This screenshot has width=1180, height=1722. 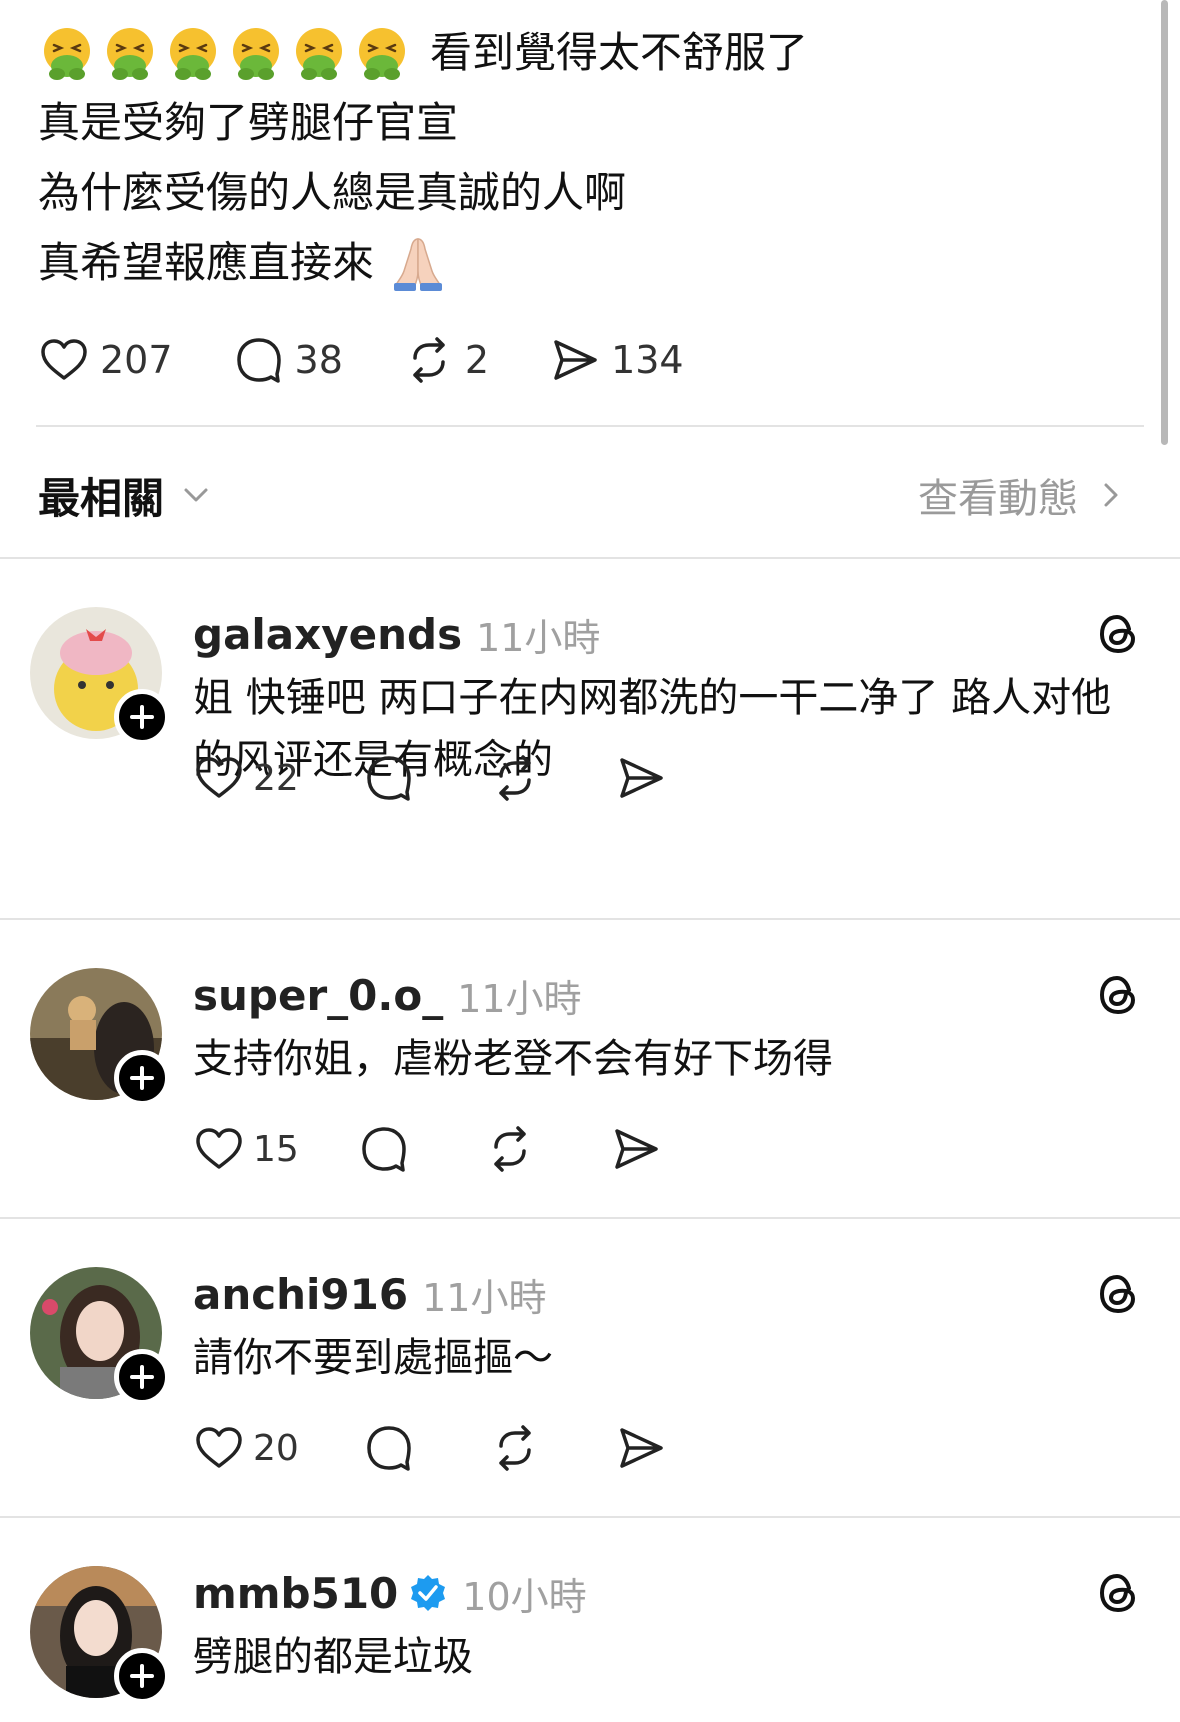 I want to click on comment-actions: 15, so click(x=427, y=1149).